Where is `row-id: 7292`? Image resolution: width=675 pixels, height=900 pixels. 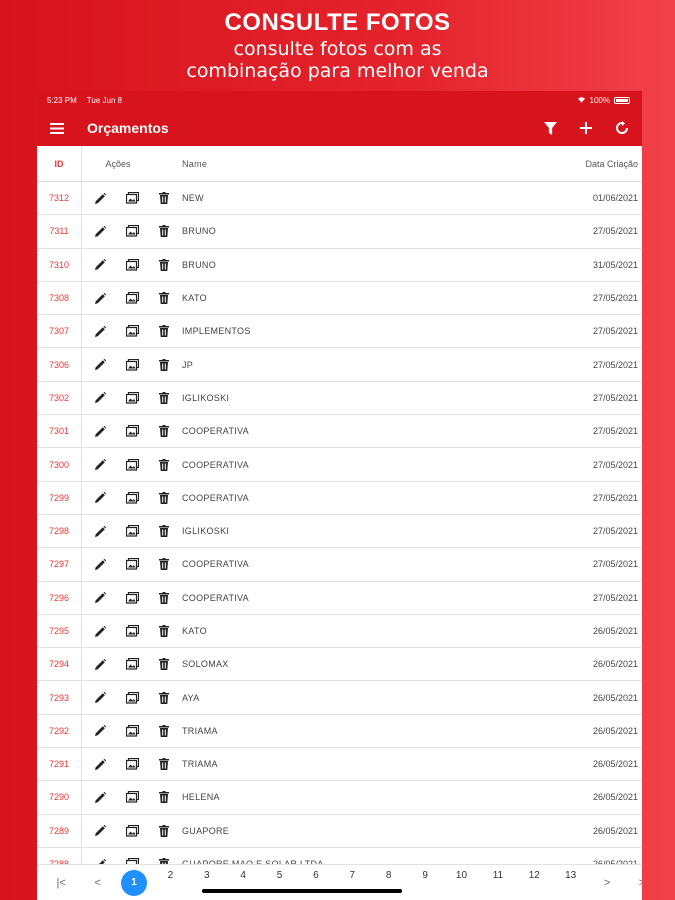
row-id: 7292 is located at coordinates (59, 731).